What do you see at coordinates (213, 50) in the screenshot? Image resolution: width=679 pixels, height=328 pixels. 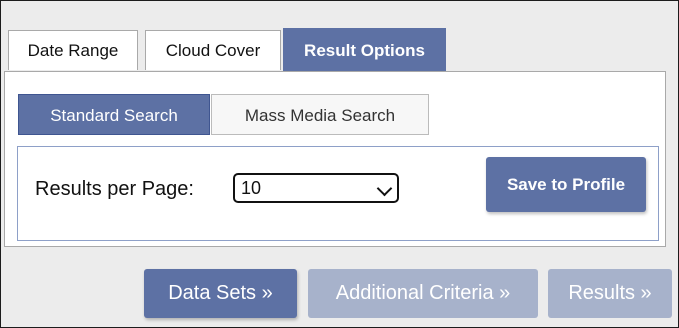 I see `tab-cloud-cover: Cloud Cover` at bounding box center [213, 50].